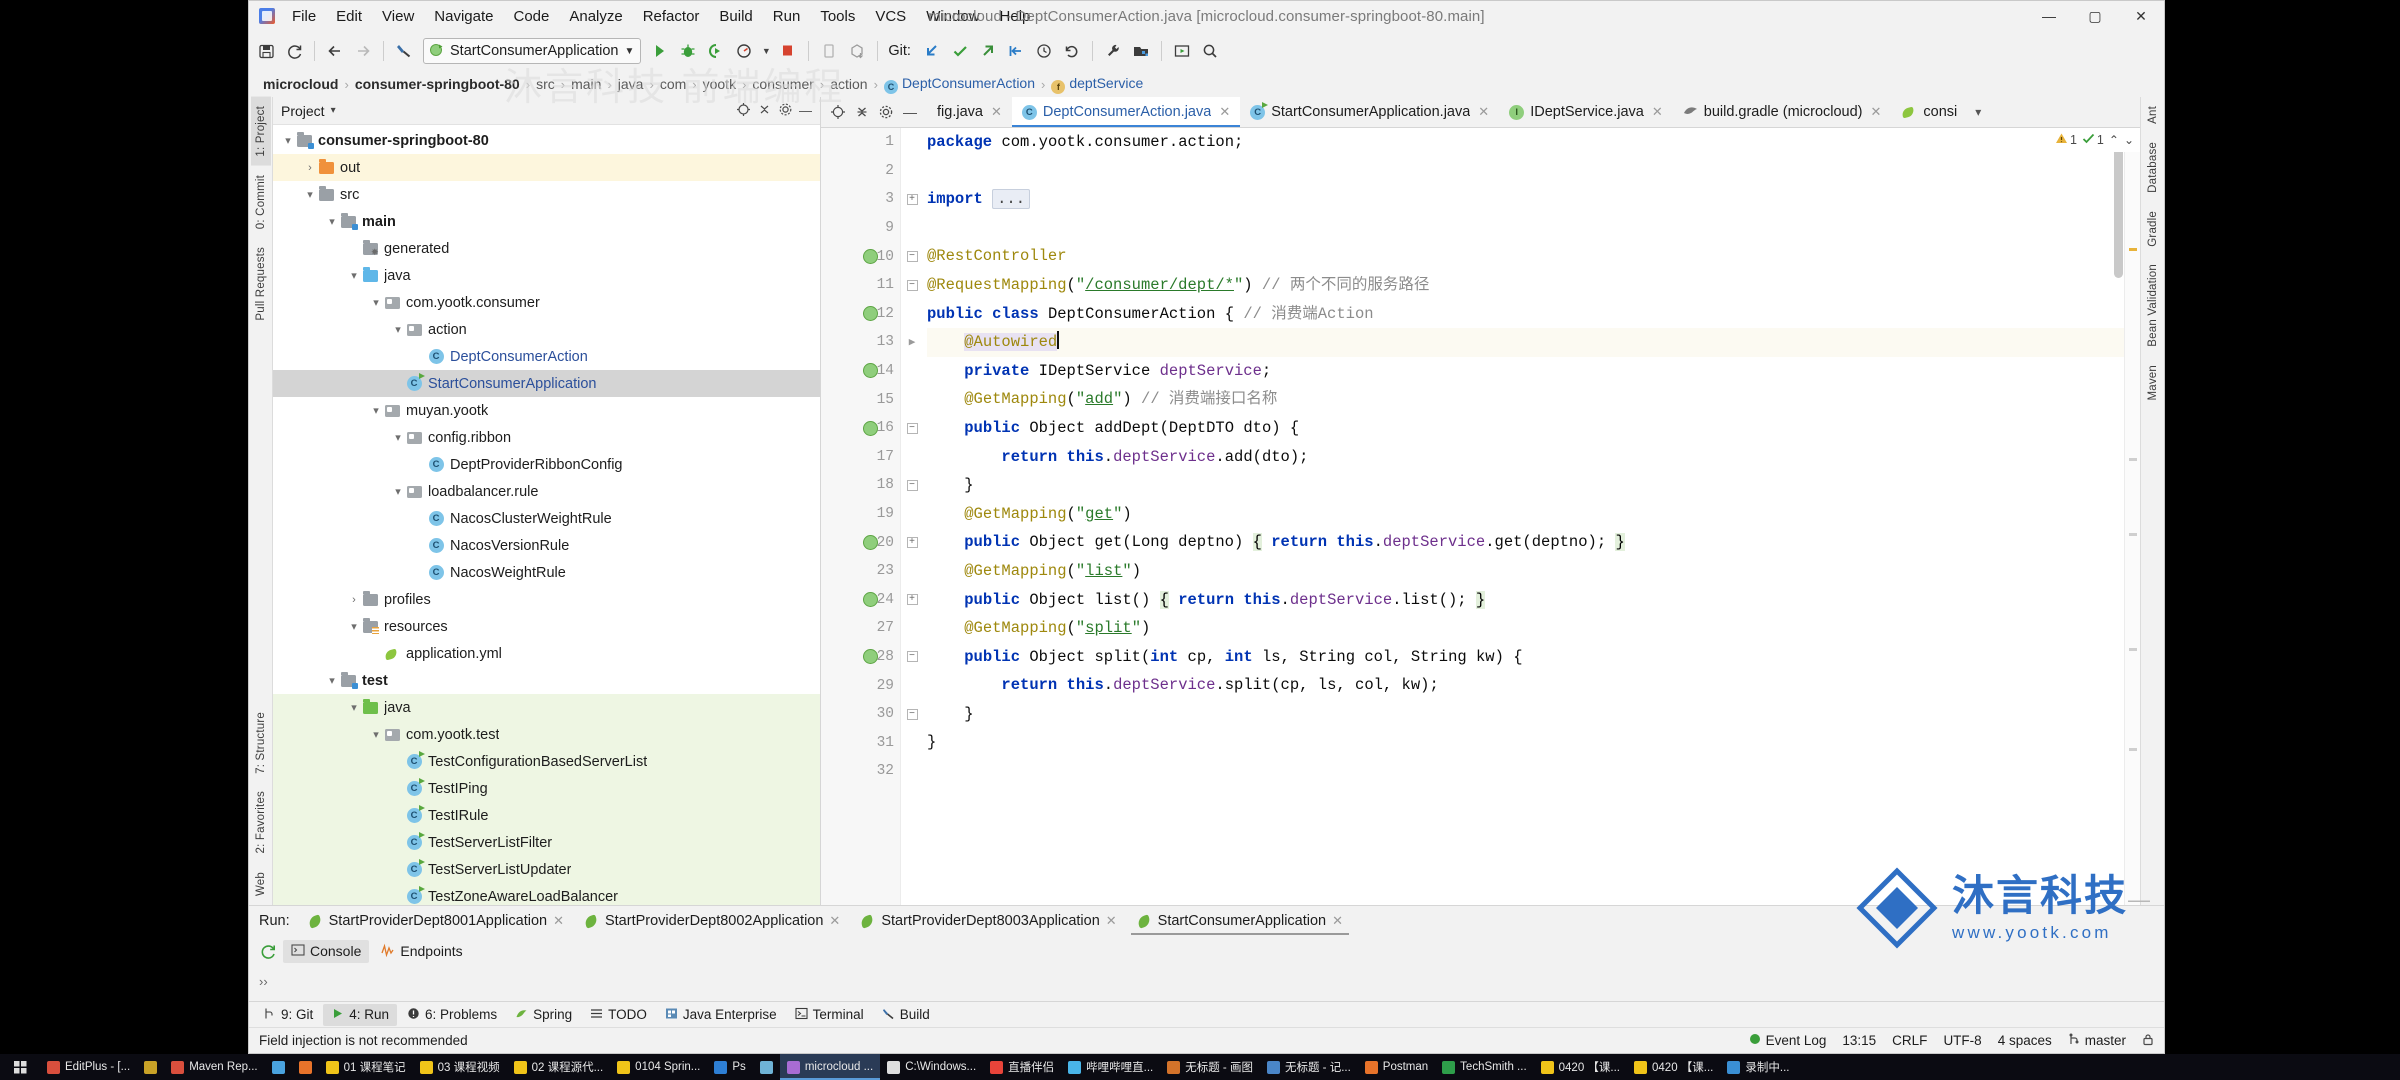  Describe the element at coordinates (546, 761) in the screenshot. I see `tree-node: C TestConfigurationBasedServerList` at that location.